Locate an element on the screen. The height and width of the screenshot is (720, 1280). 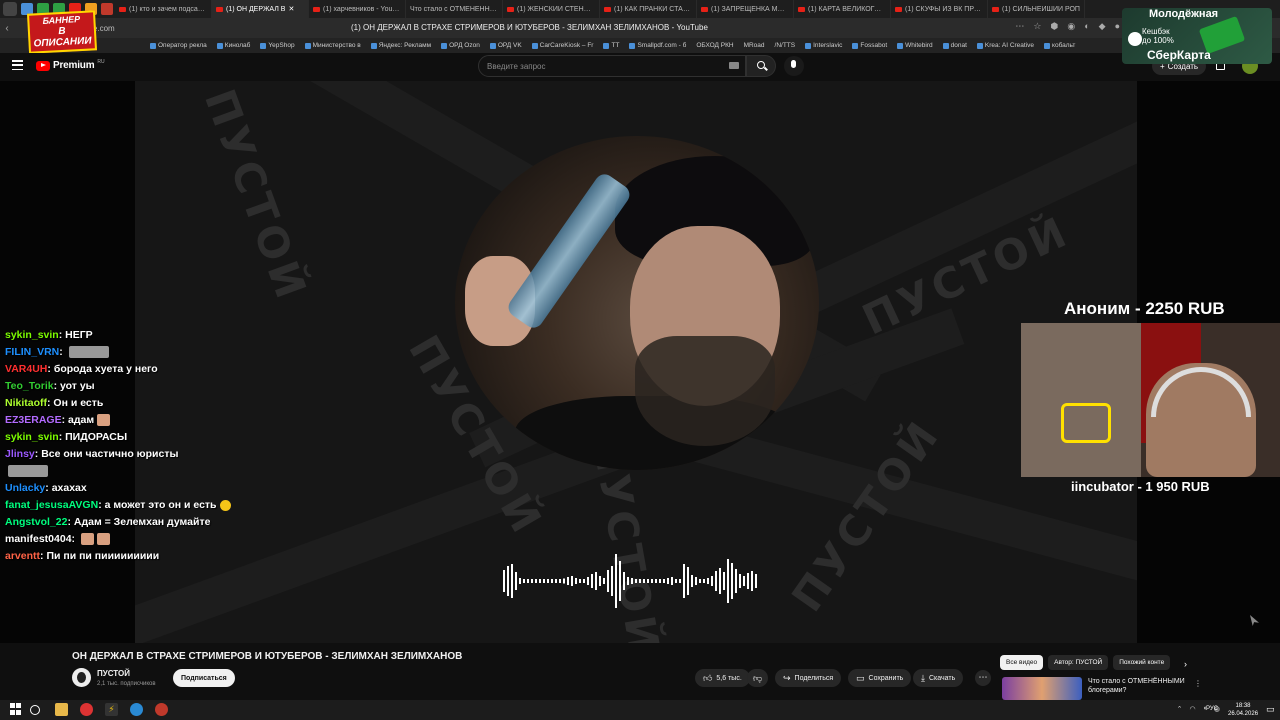
bookmark-item: Krea: AI Creative is located at coordinates (1005, 45).